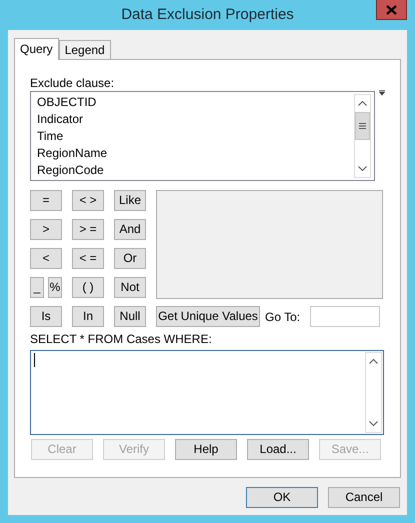  Describe the element at coordinates (88, 229) in the screenshot. I see `operator-button: > =` at that location.